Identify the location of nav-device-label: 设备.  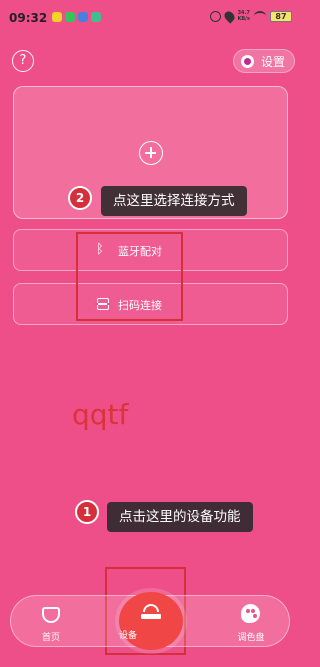
(128, 636).